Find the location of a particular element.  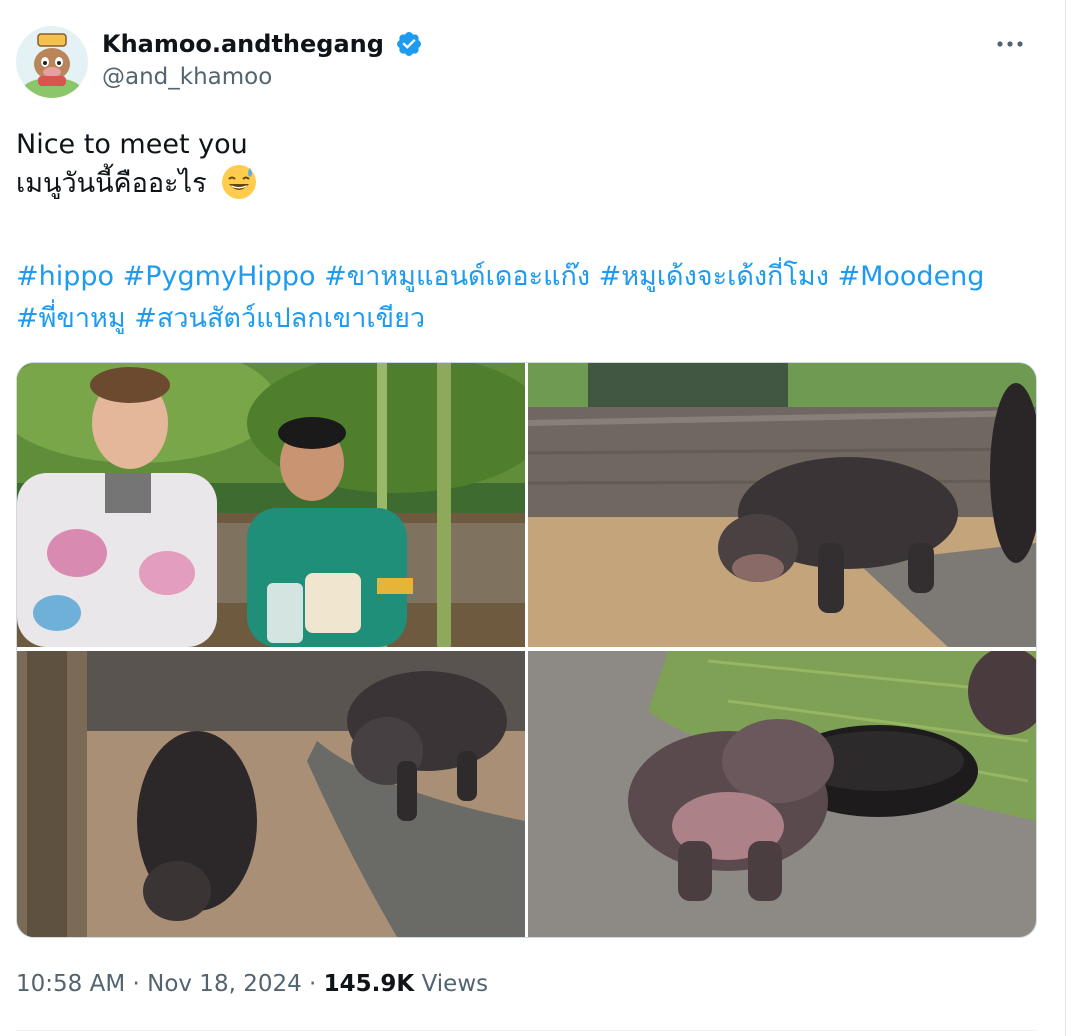

photo-two-men-at-zoo is located at coordinates (271, 505).